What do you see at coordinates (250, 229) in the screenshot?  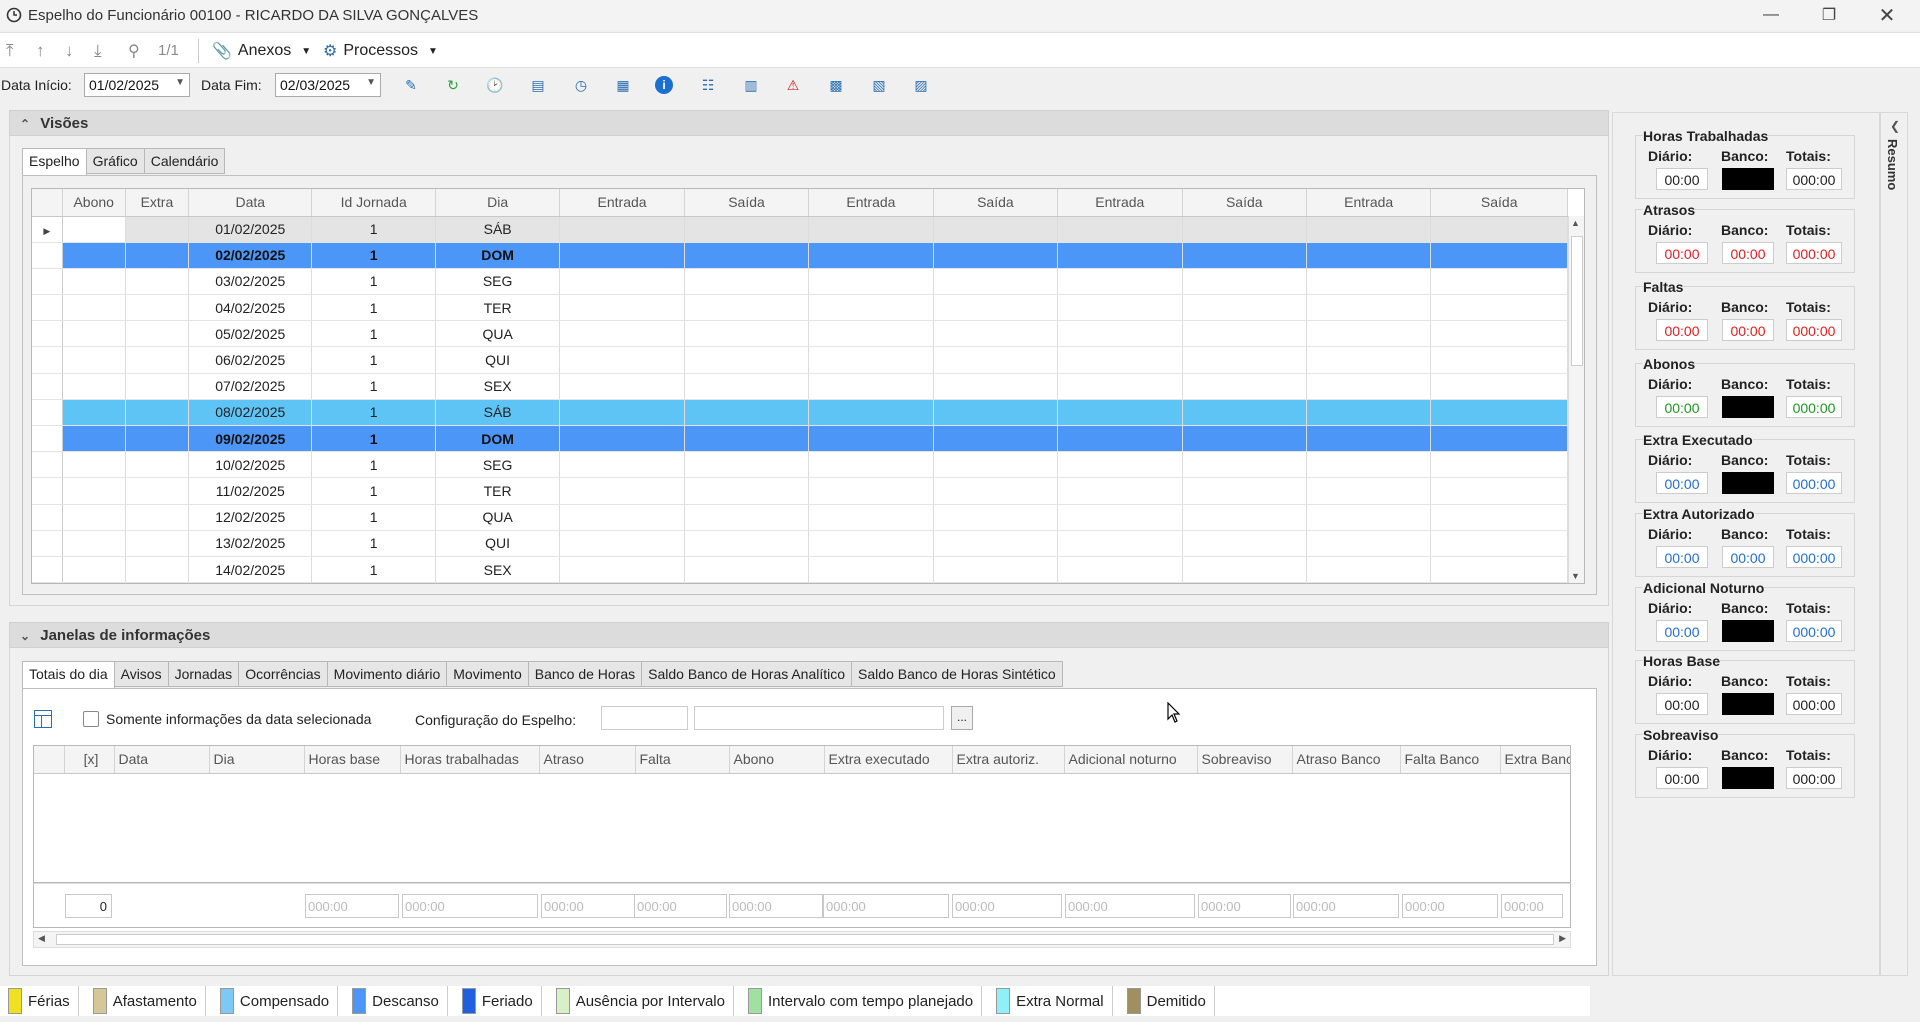 I see `data-cell: 01/02/2025` at bounding box center [250, 229].